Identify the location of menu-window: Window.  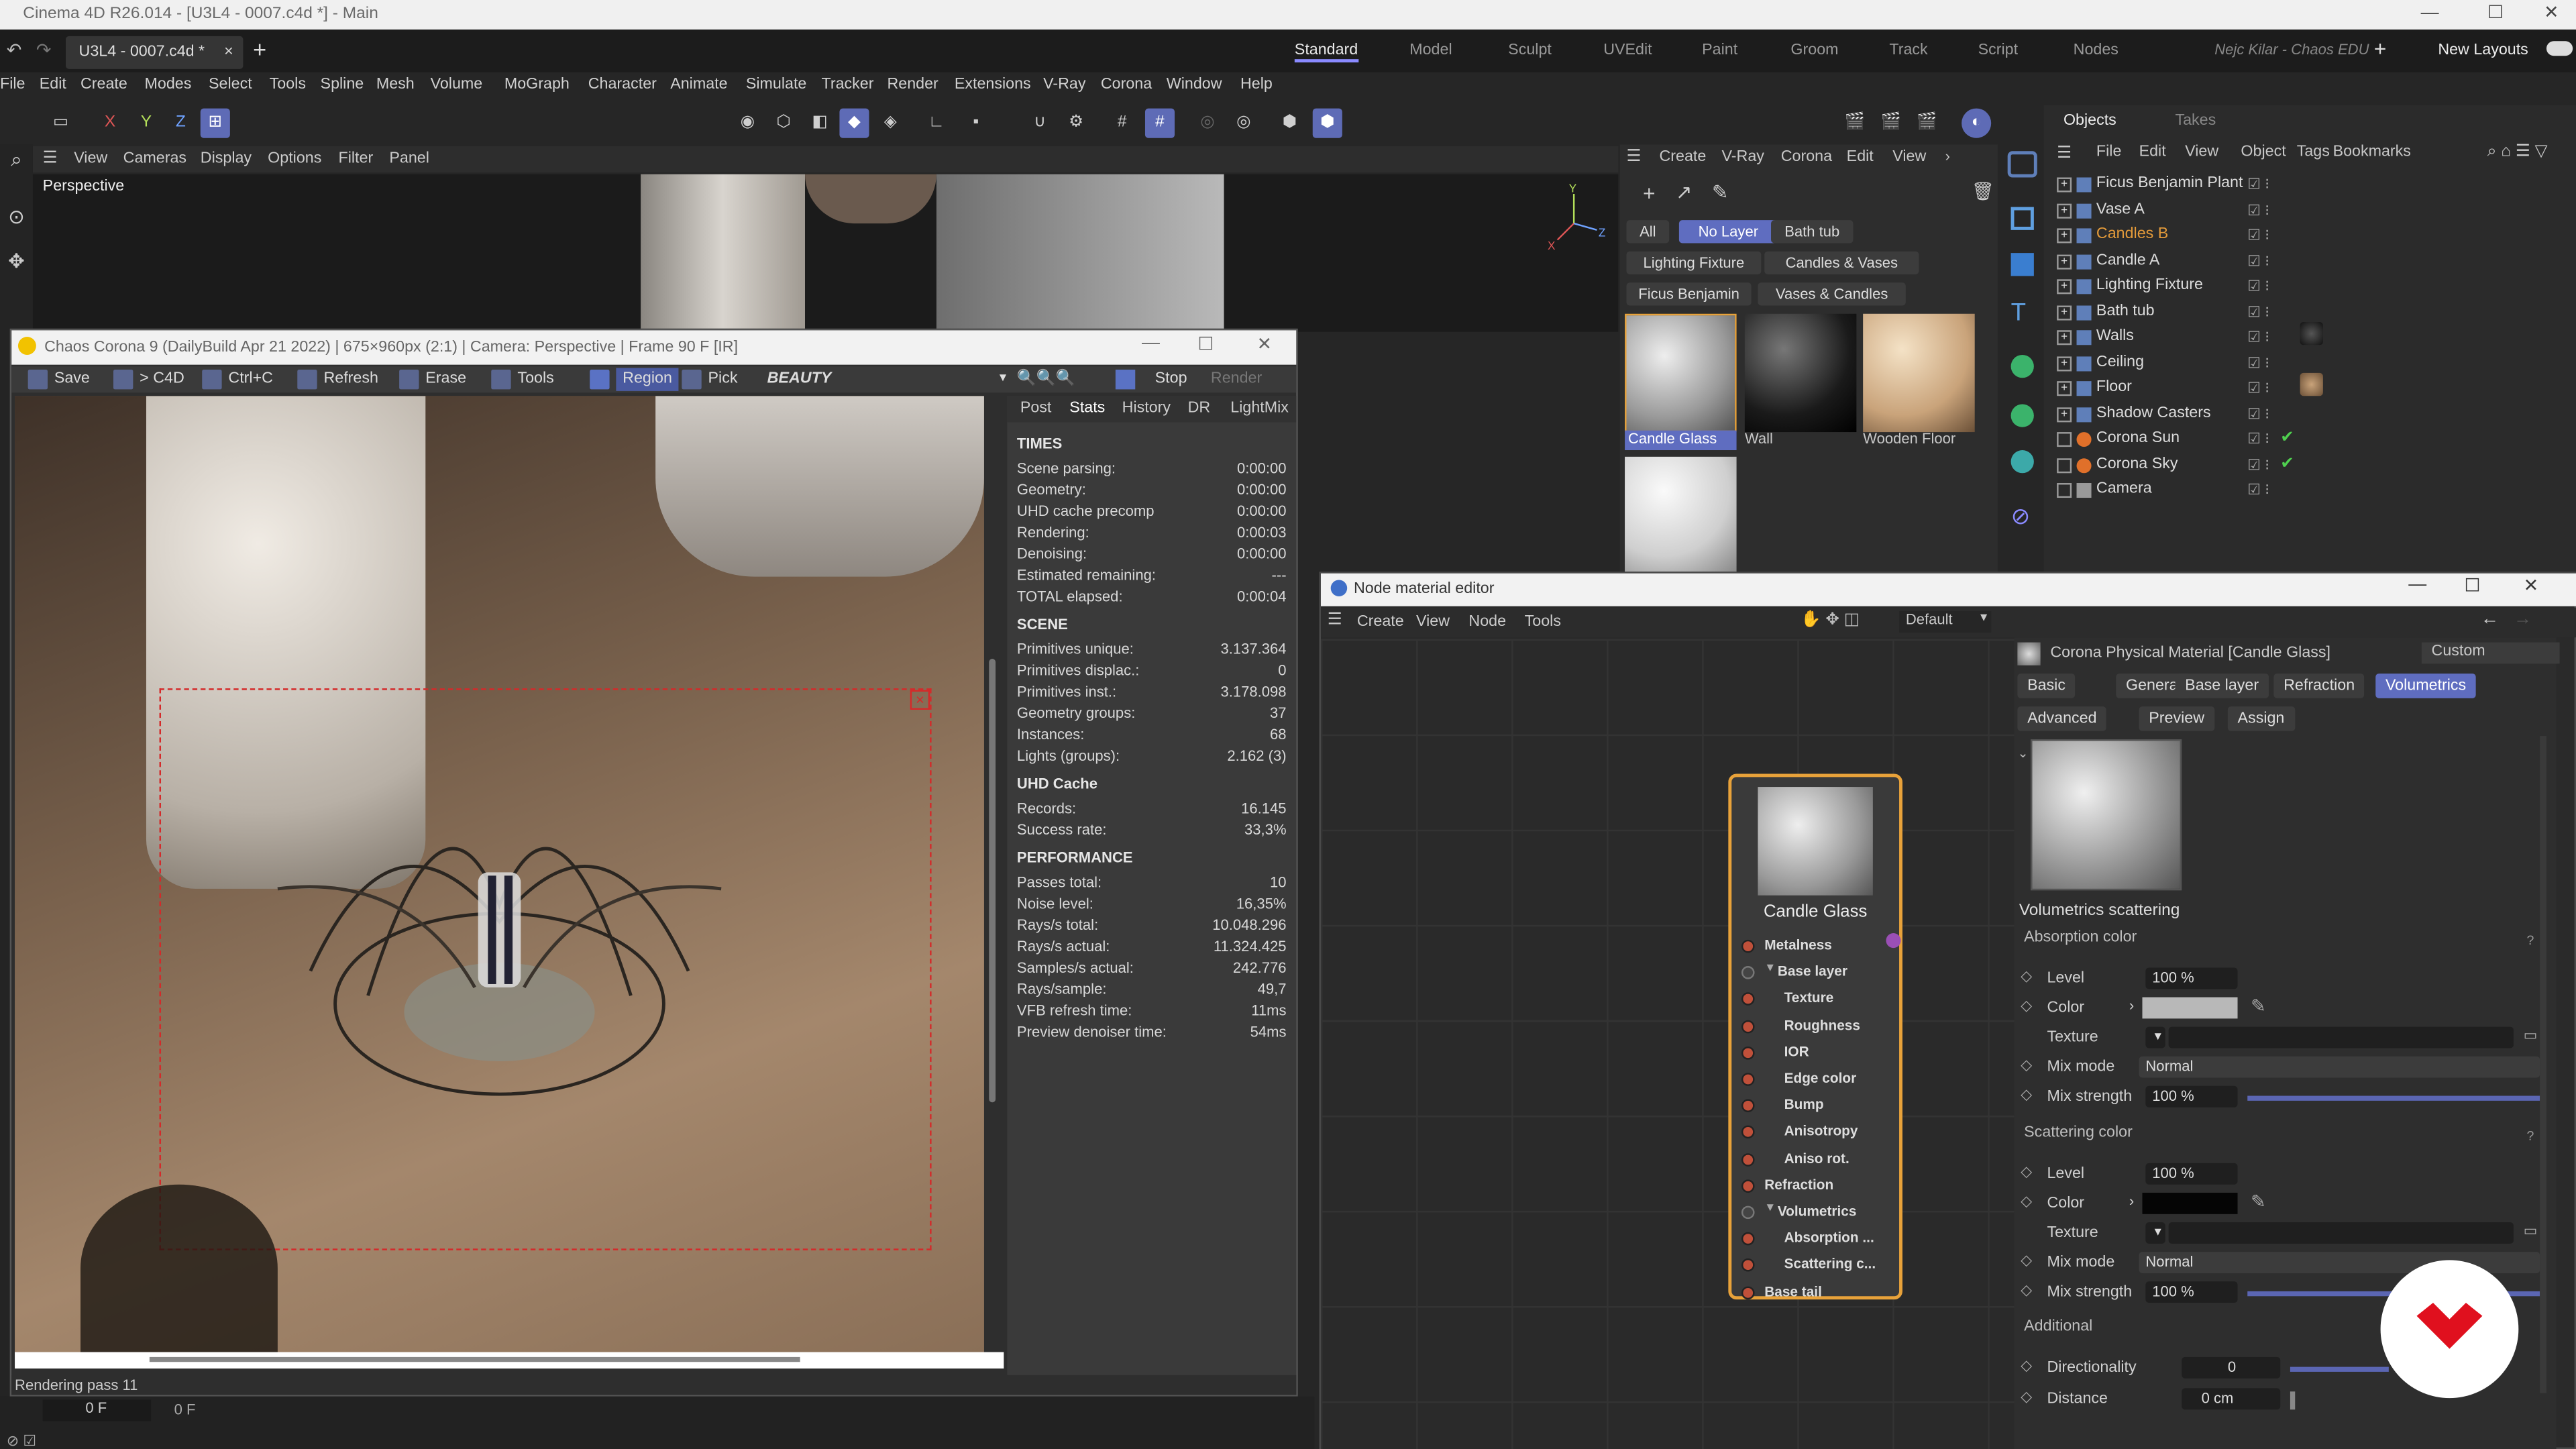
(1194, 85).